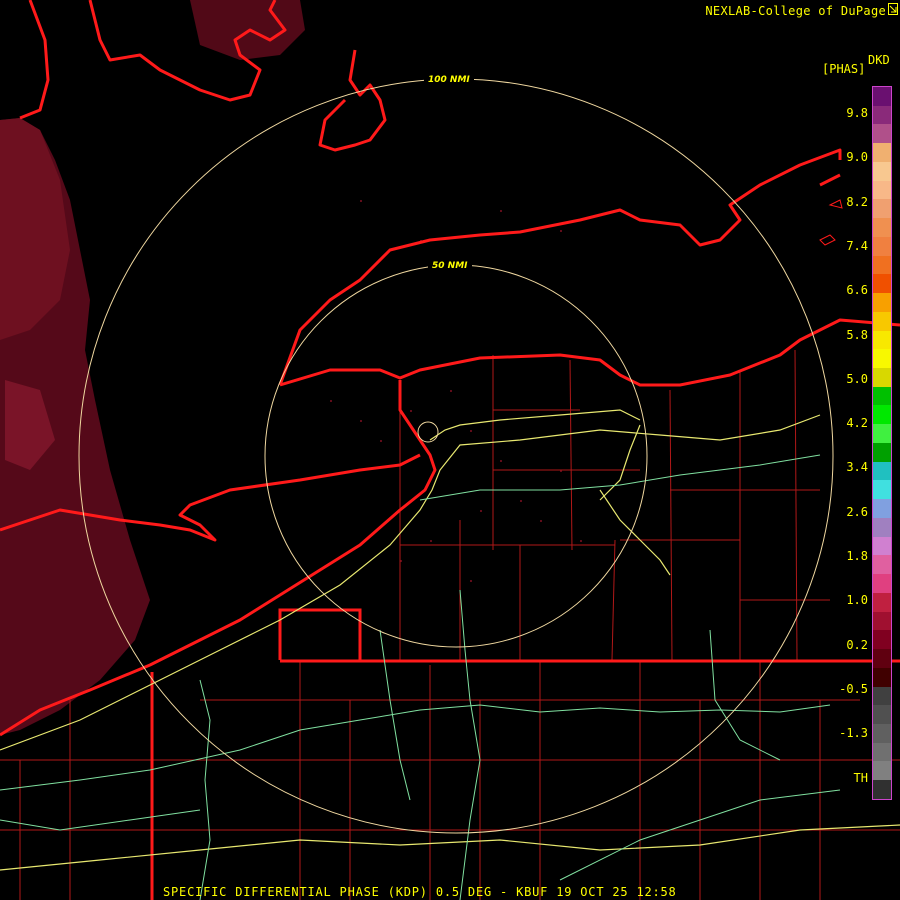  Describe the element at coordinates (844, 69) in the screenshot. I see `legend-units: [PHAS]` at that location.